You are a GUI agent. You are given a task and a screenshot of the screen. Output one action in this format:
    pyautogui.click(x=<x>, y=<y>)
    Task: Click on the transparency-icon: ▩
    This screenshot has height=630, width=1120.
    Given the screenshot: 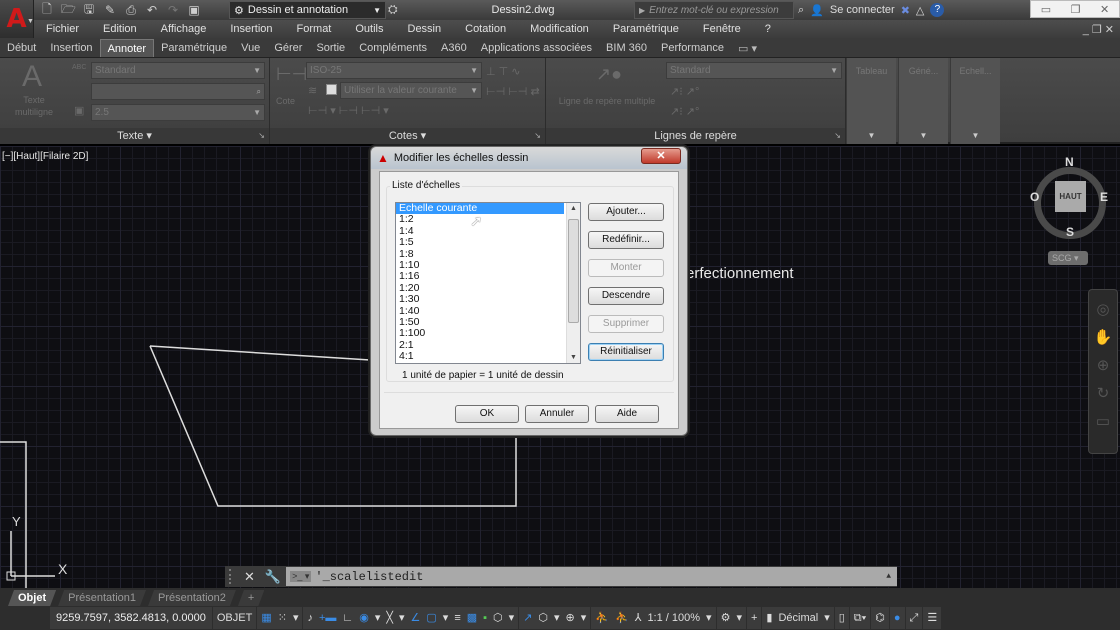 What is the action you would take?
    pyautogui.click(x=472, y=618)
    